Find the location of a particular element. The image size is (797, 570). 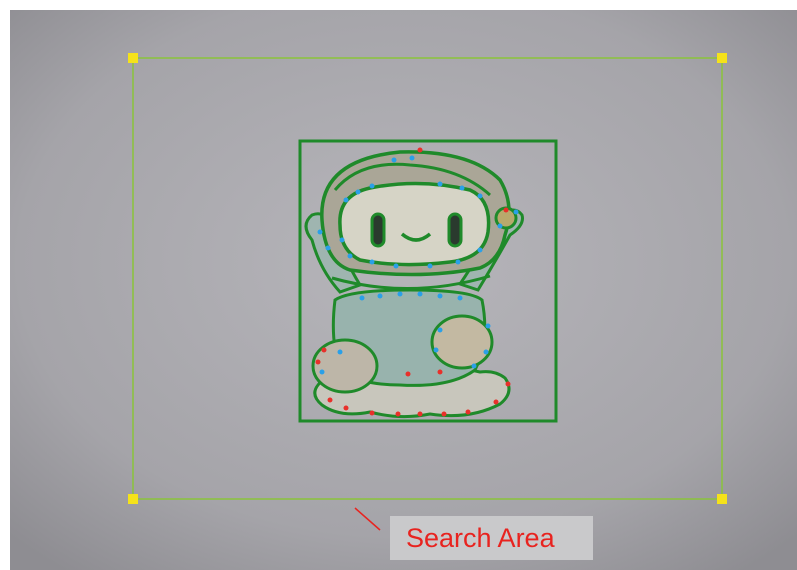

search-area-label: Search Area is located at coordinates (491, 538).